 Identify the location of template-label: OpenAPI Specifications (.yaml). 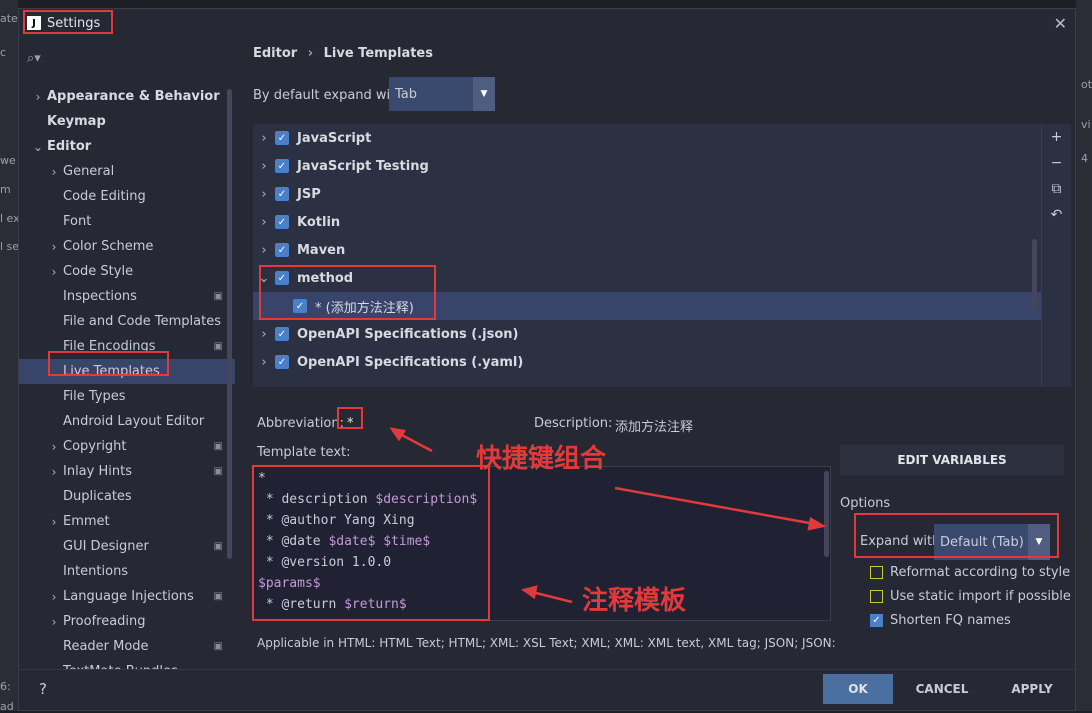
(410, 362).